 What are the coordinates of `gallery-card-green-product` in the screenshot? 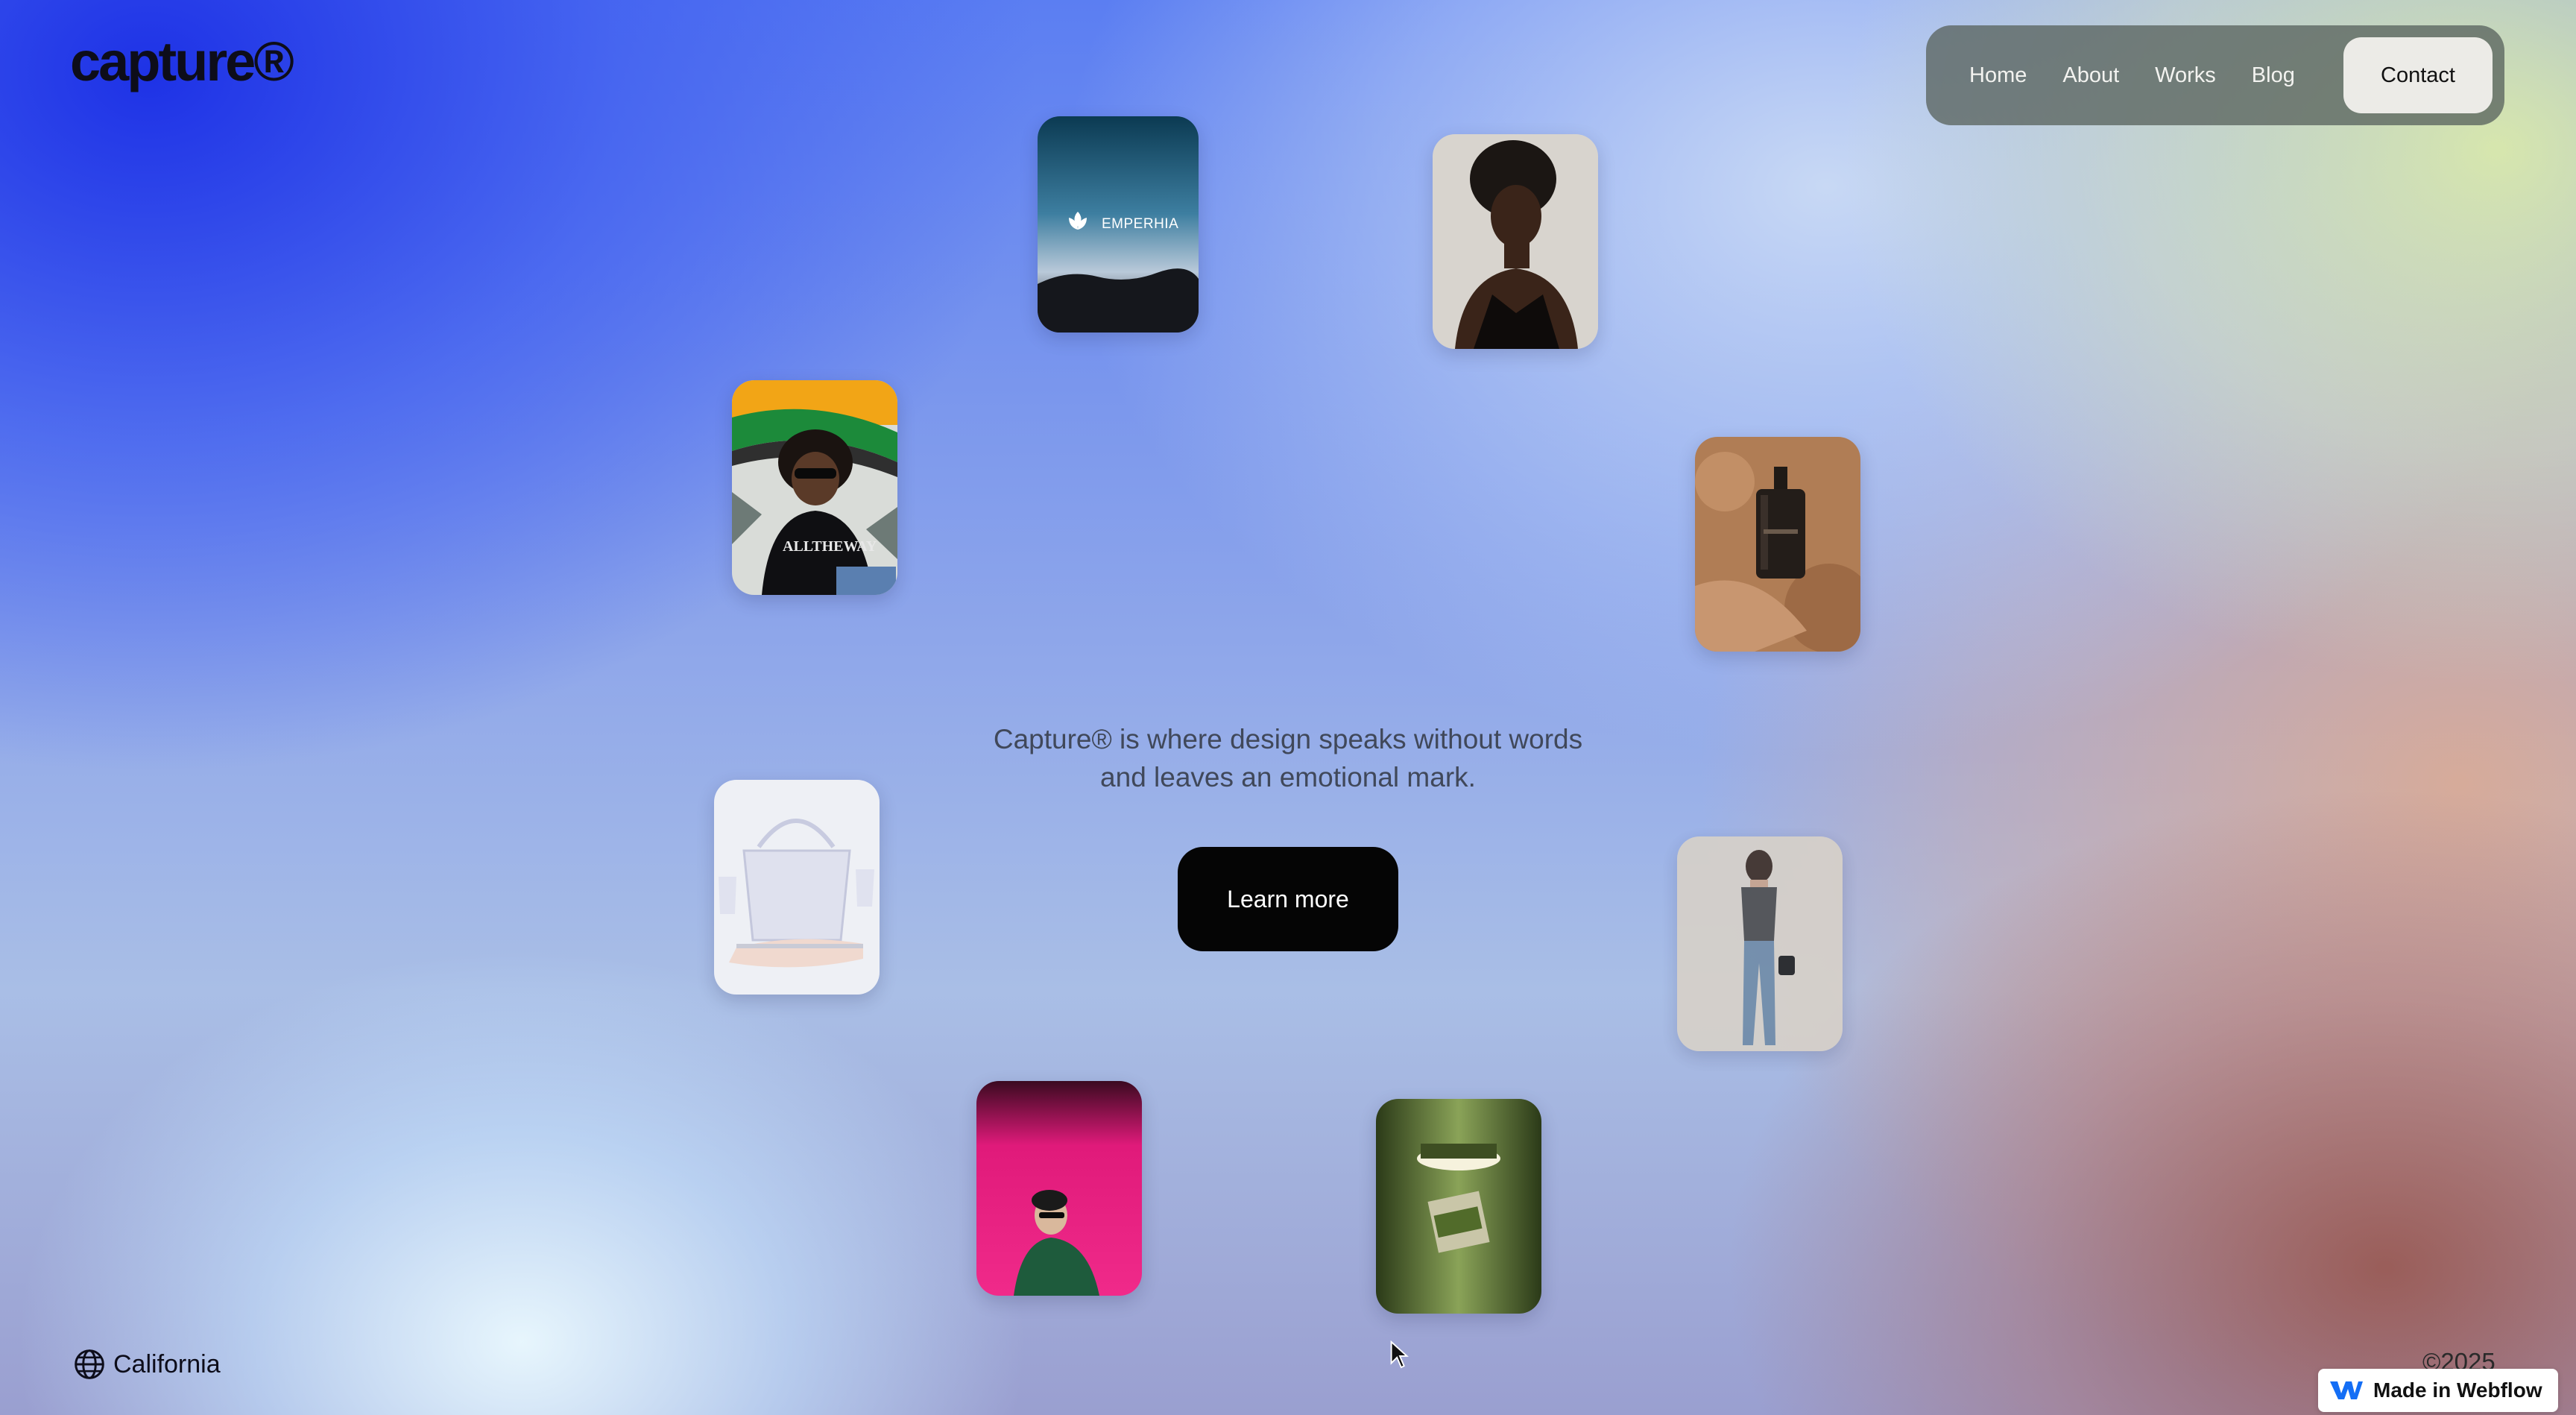 It's located at (1458, 1207).